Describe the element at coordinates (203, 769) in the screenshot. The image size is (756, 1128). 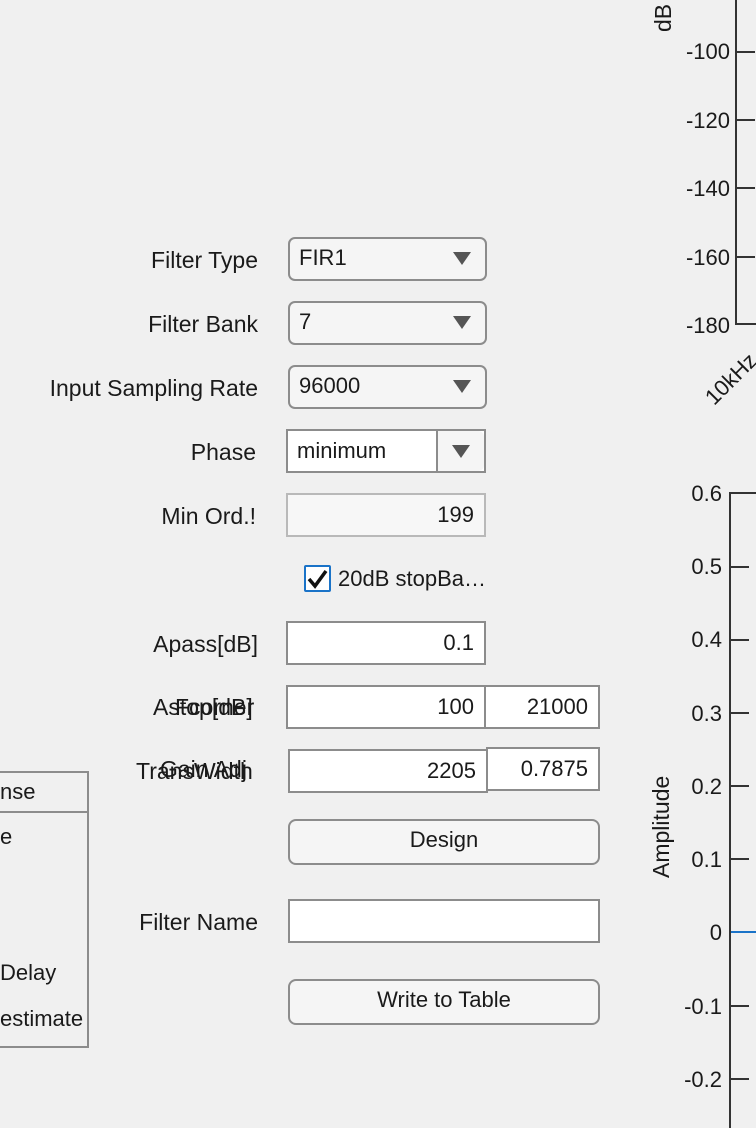
I see `gain-adj-label: Gain Adj` at that location.